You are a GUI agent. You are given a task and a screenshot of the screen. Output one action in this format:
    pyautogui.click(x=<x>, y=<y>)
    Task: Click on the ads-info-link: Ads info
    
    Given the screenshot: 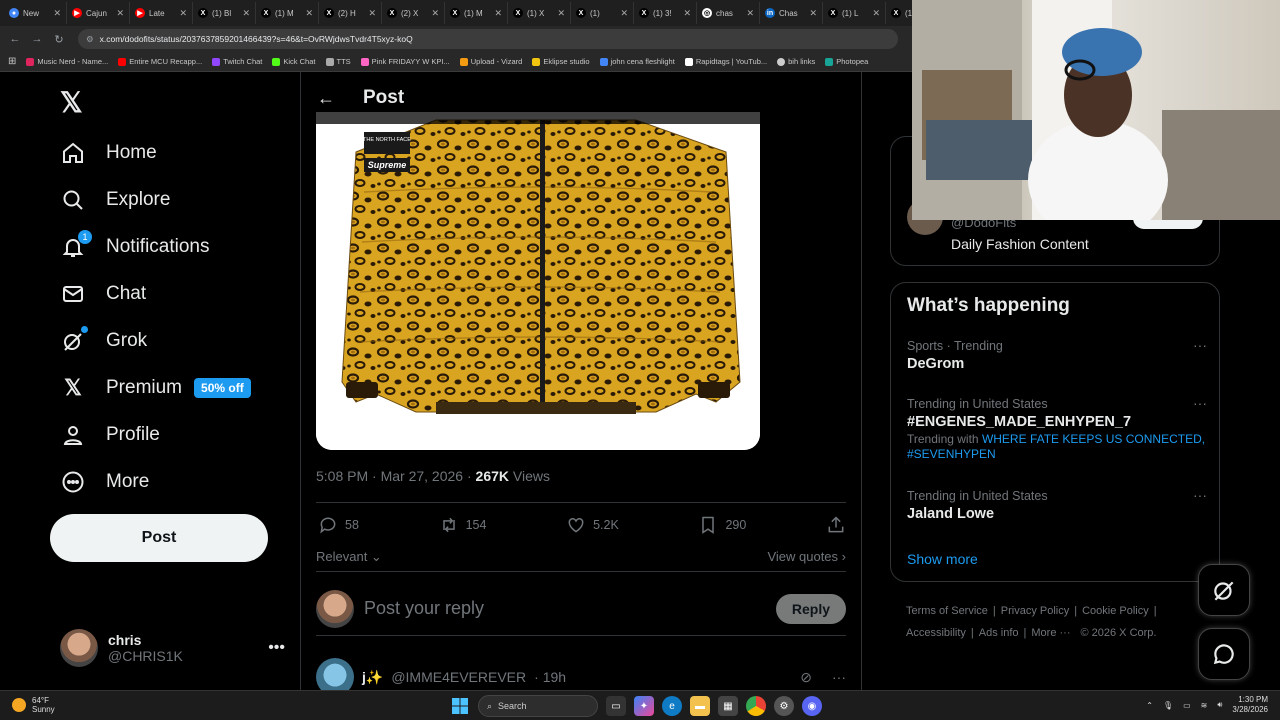 What is the action you would take?
    pyautogui.click(x=999, y=633)
    